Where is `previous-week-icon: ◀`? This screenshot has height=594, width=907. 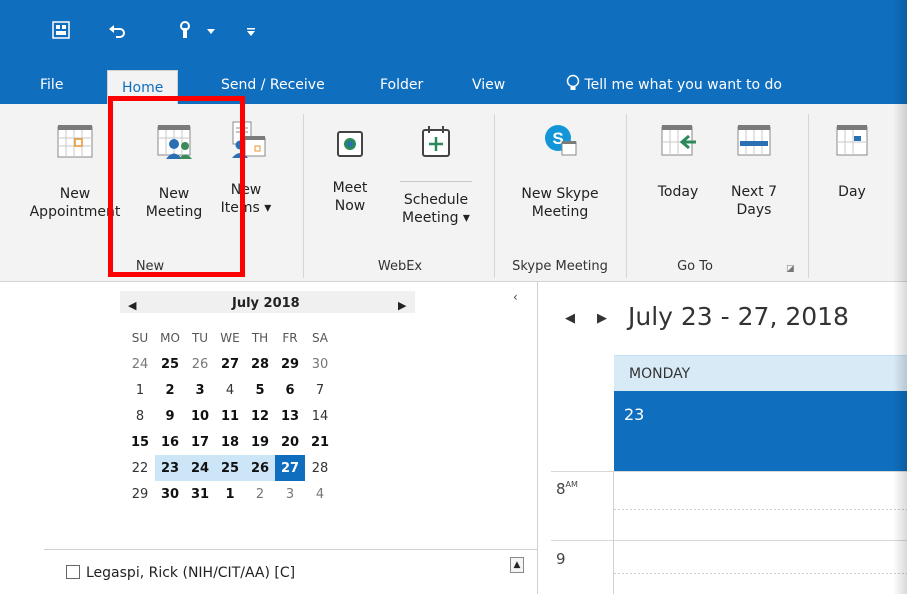
previous-week-icon: ◀ is located at coordinates (570, 318).